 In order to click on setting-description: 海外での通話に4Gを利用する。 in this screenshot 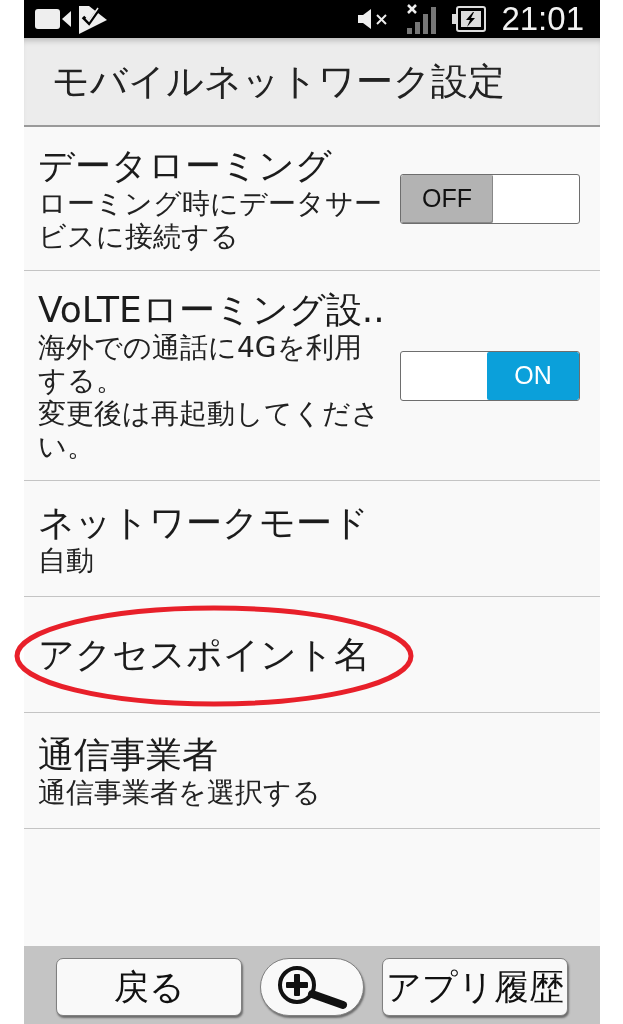, I will do `click(200, 364)`.